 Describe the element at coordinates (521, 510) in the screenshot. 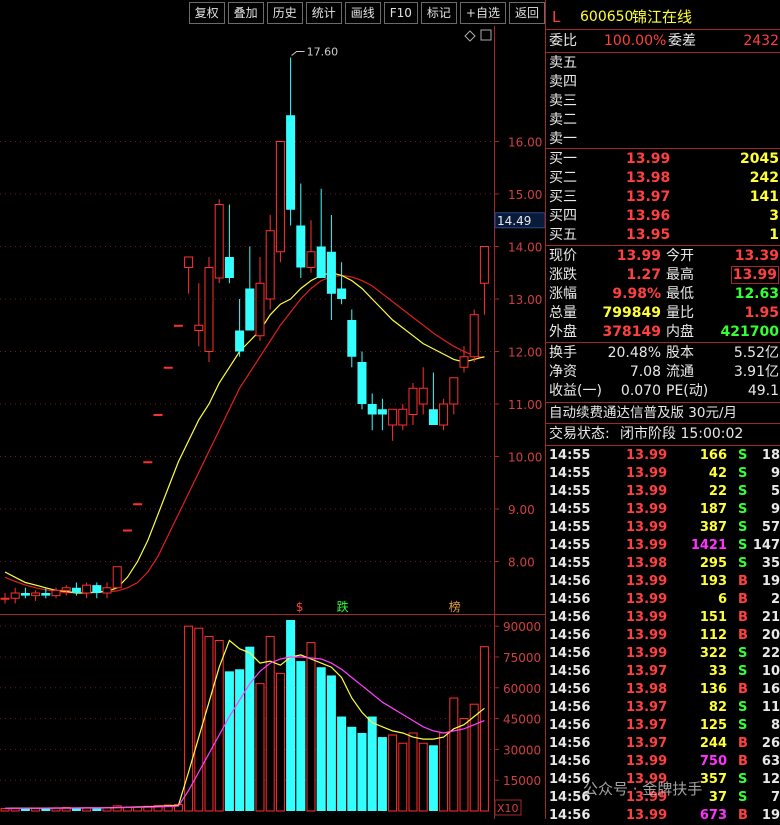

I see `price-tick-label: 9.00` at that location.